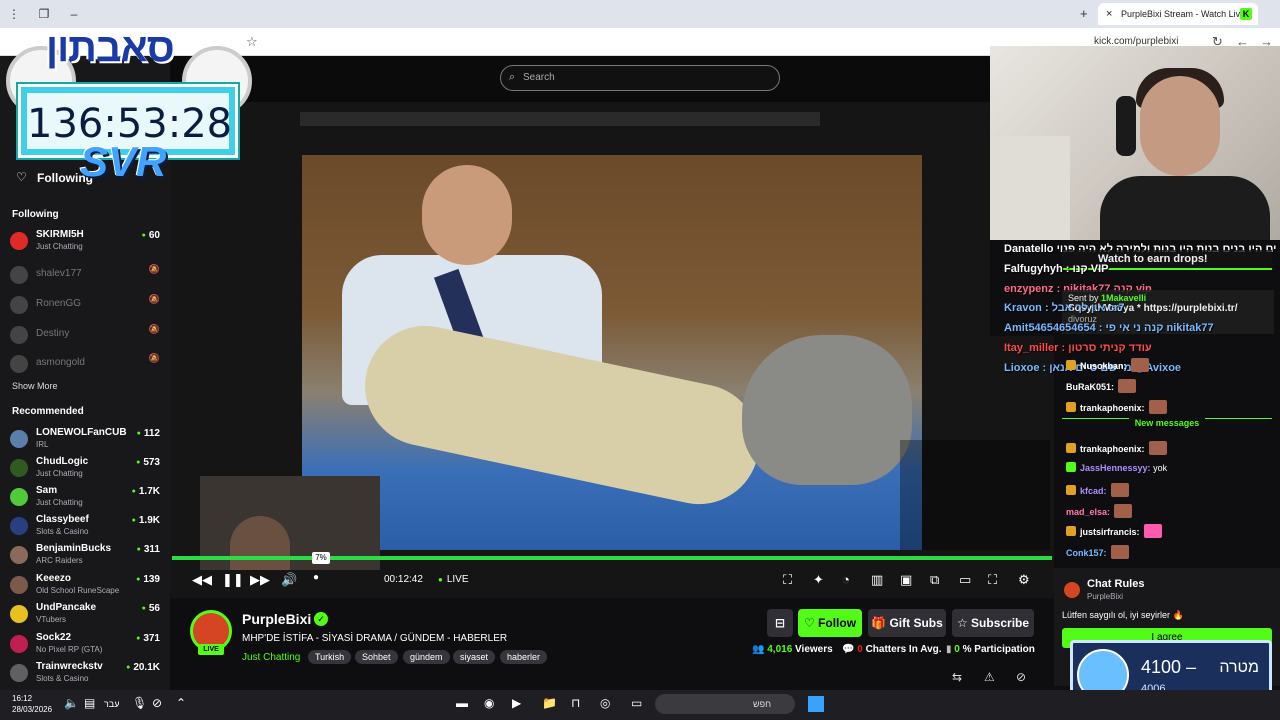 This screenshot has width=1280, height=720. Describe the element at coordinates (316, 577) in the screenshot. I see `volume-slider: ●` at that location.